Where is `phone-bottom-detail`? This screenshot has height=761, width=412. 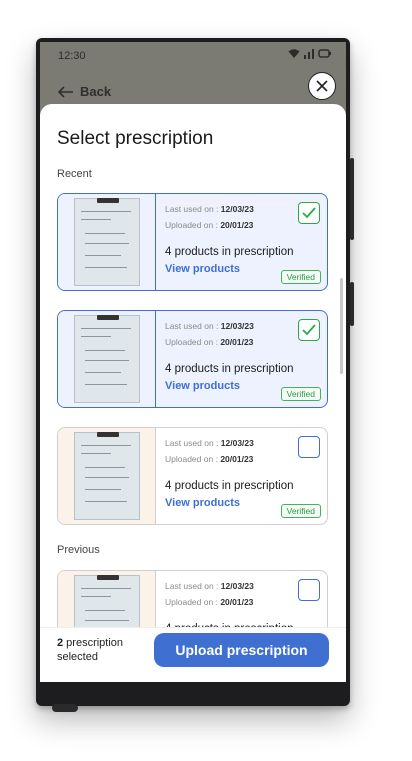 phone-bottom-detail is located at coordinates (65, 708).